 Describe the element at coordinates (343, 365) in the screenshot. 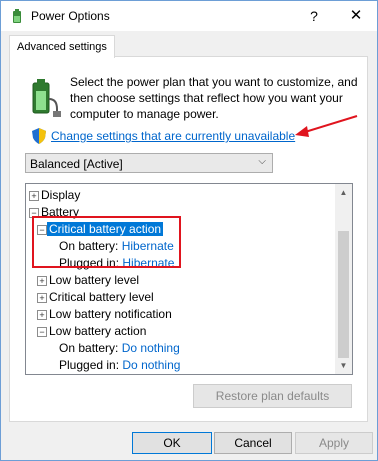

I see `scroll-down-arrow-icon: ▼` at that location.